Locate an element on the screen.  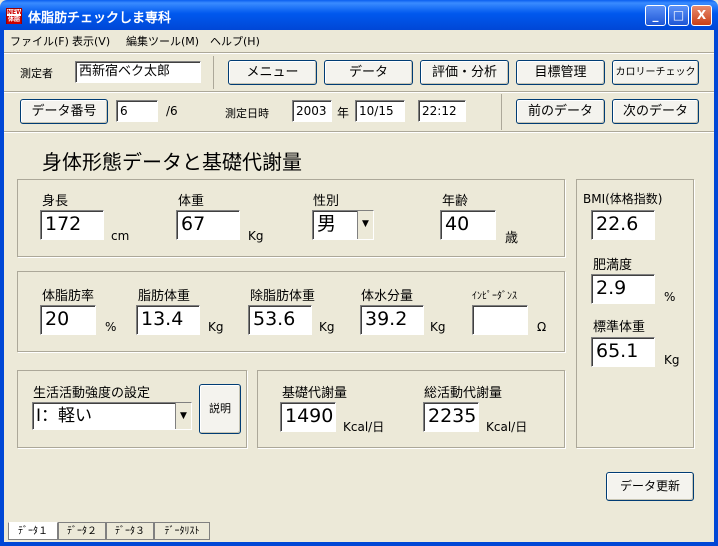
person-field: 西新宿ベク太郎 is located at coordinates (138, 72).